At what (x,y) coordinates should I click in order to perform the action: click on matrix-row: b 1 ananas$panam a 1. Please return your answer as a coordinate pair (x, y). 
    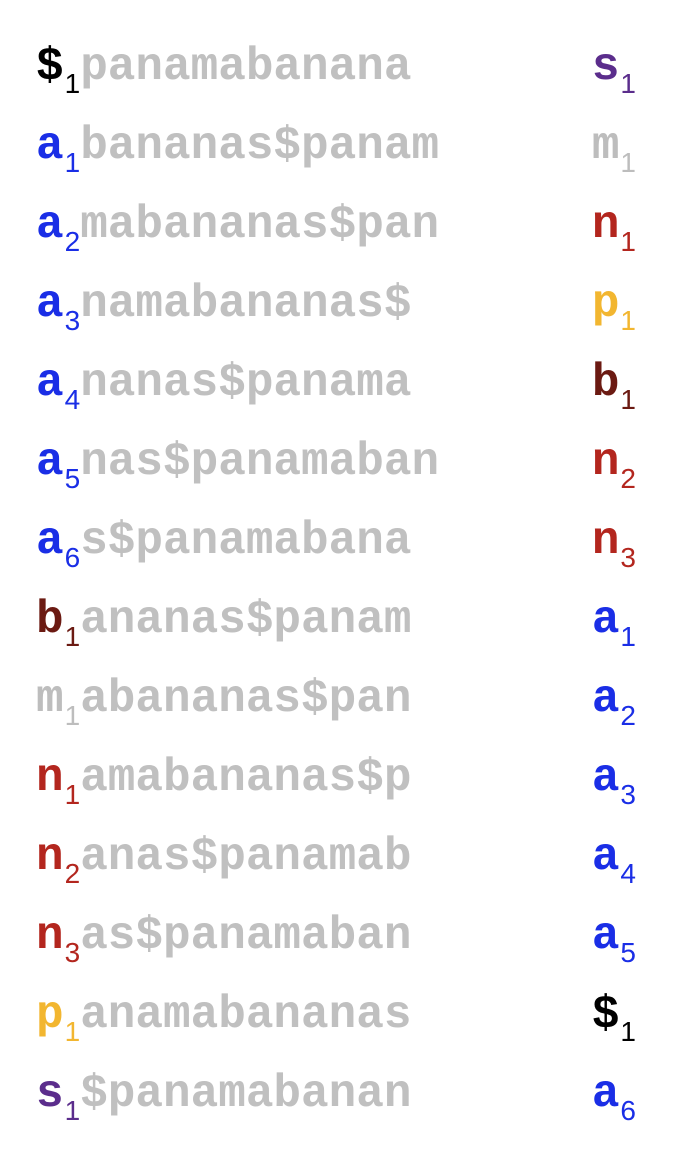
    Looking at the image, I should click on (336, 620).